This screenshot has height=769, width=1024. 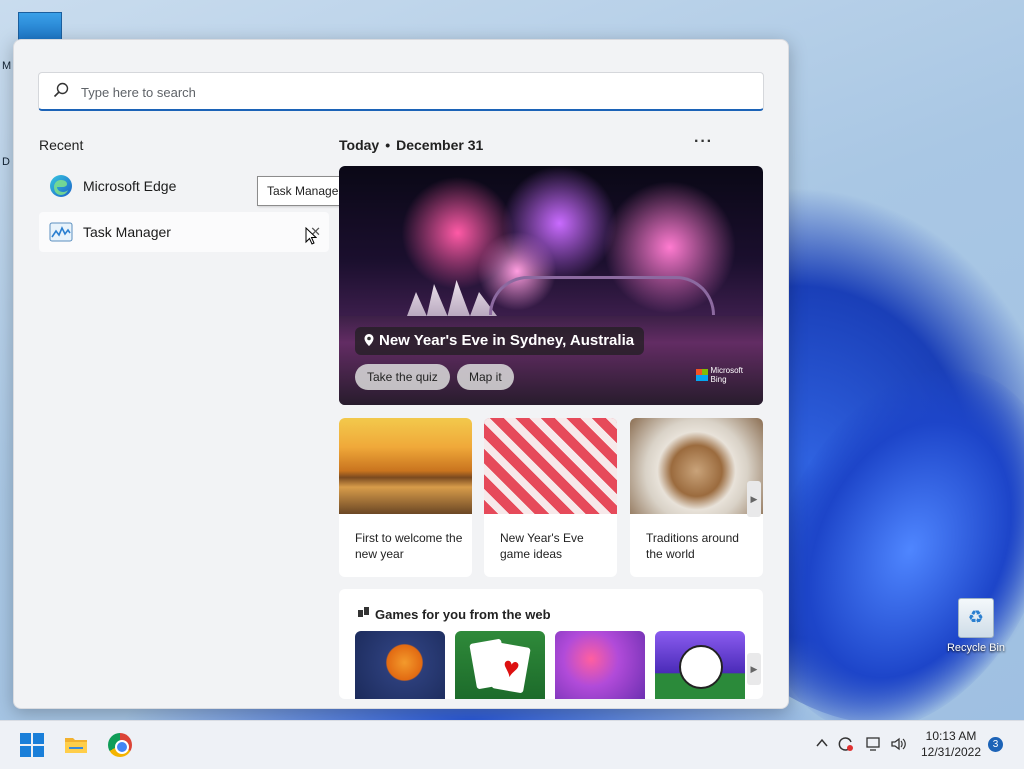 What do you see at coordinates (602, 295) in the screenshot?
I see `bridge-shape` at bounding box center [602, 295].